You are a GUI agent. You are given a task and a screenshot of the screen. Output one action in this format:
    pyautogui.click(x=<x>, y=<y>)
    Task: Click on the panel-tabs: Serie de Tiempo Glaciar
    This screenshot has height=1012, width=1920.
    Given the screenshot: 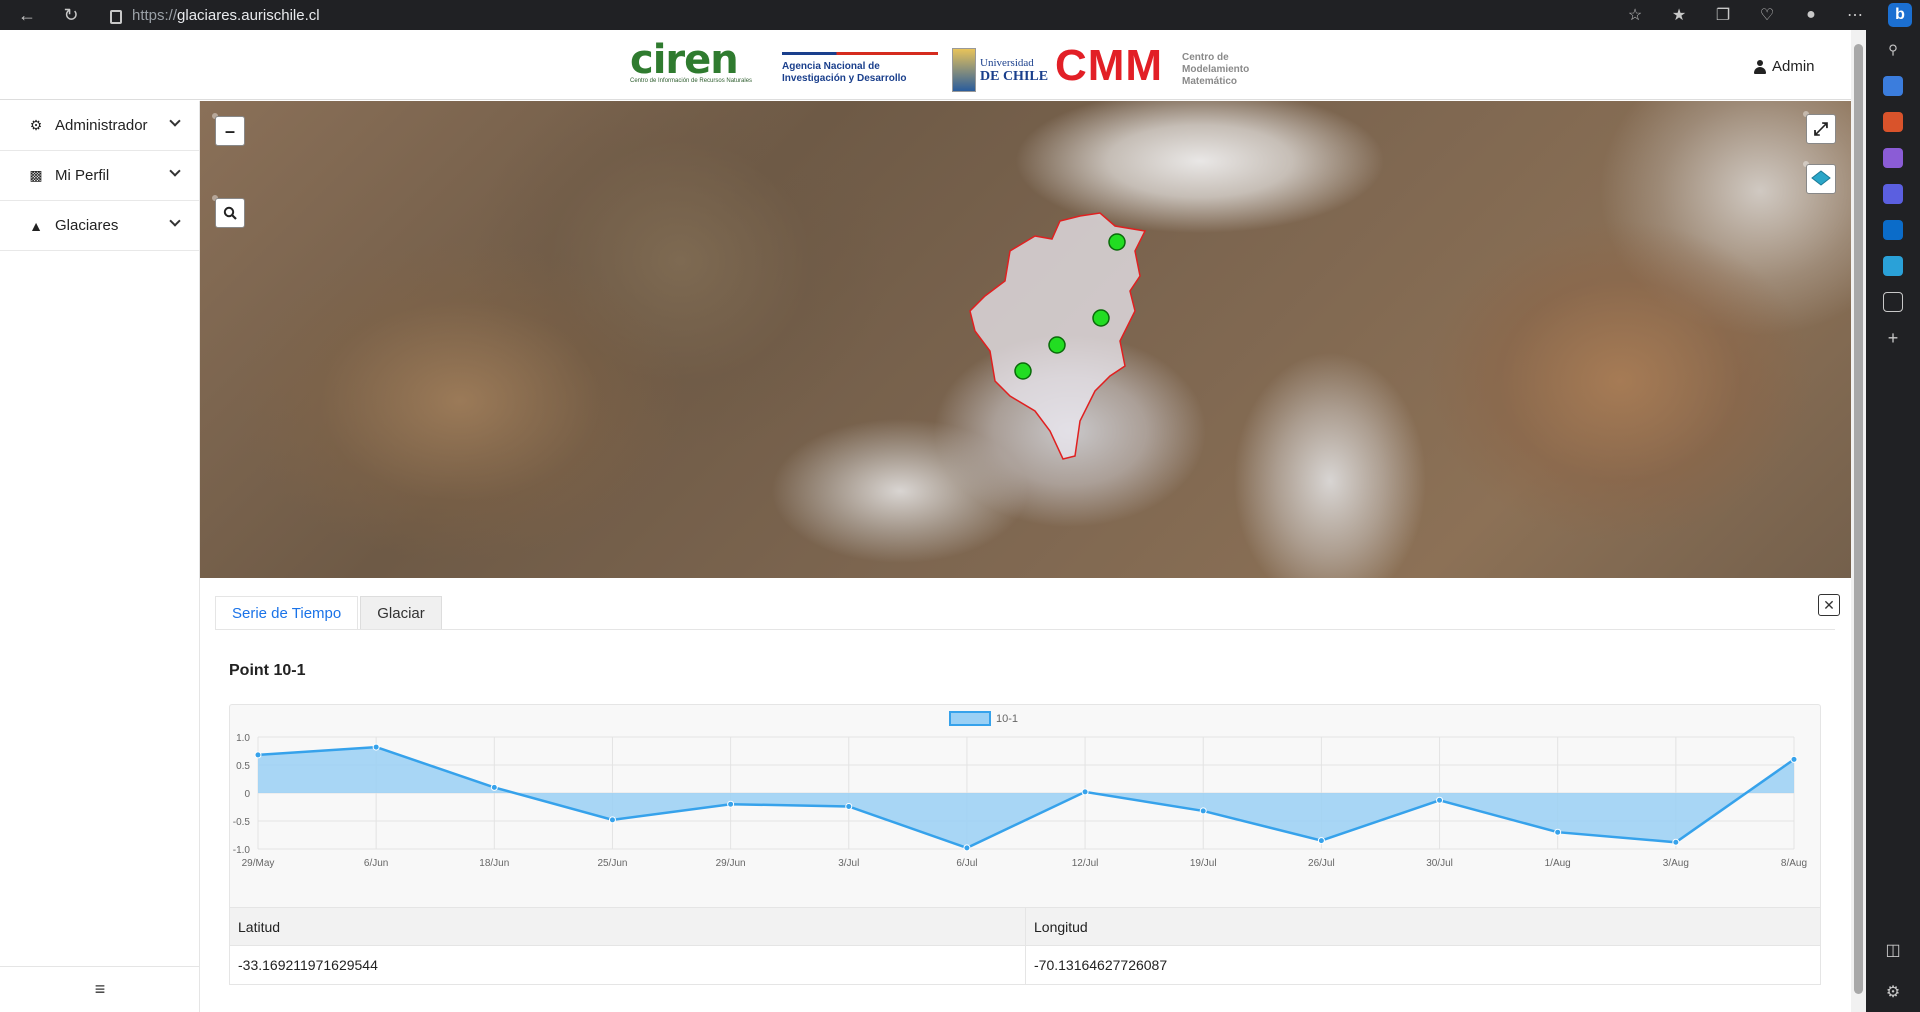 What is the action you would take?
    pyautogui.click(x=329, y=613)
    